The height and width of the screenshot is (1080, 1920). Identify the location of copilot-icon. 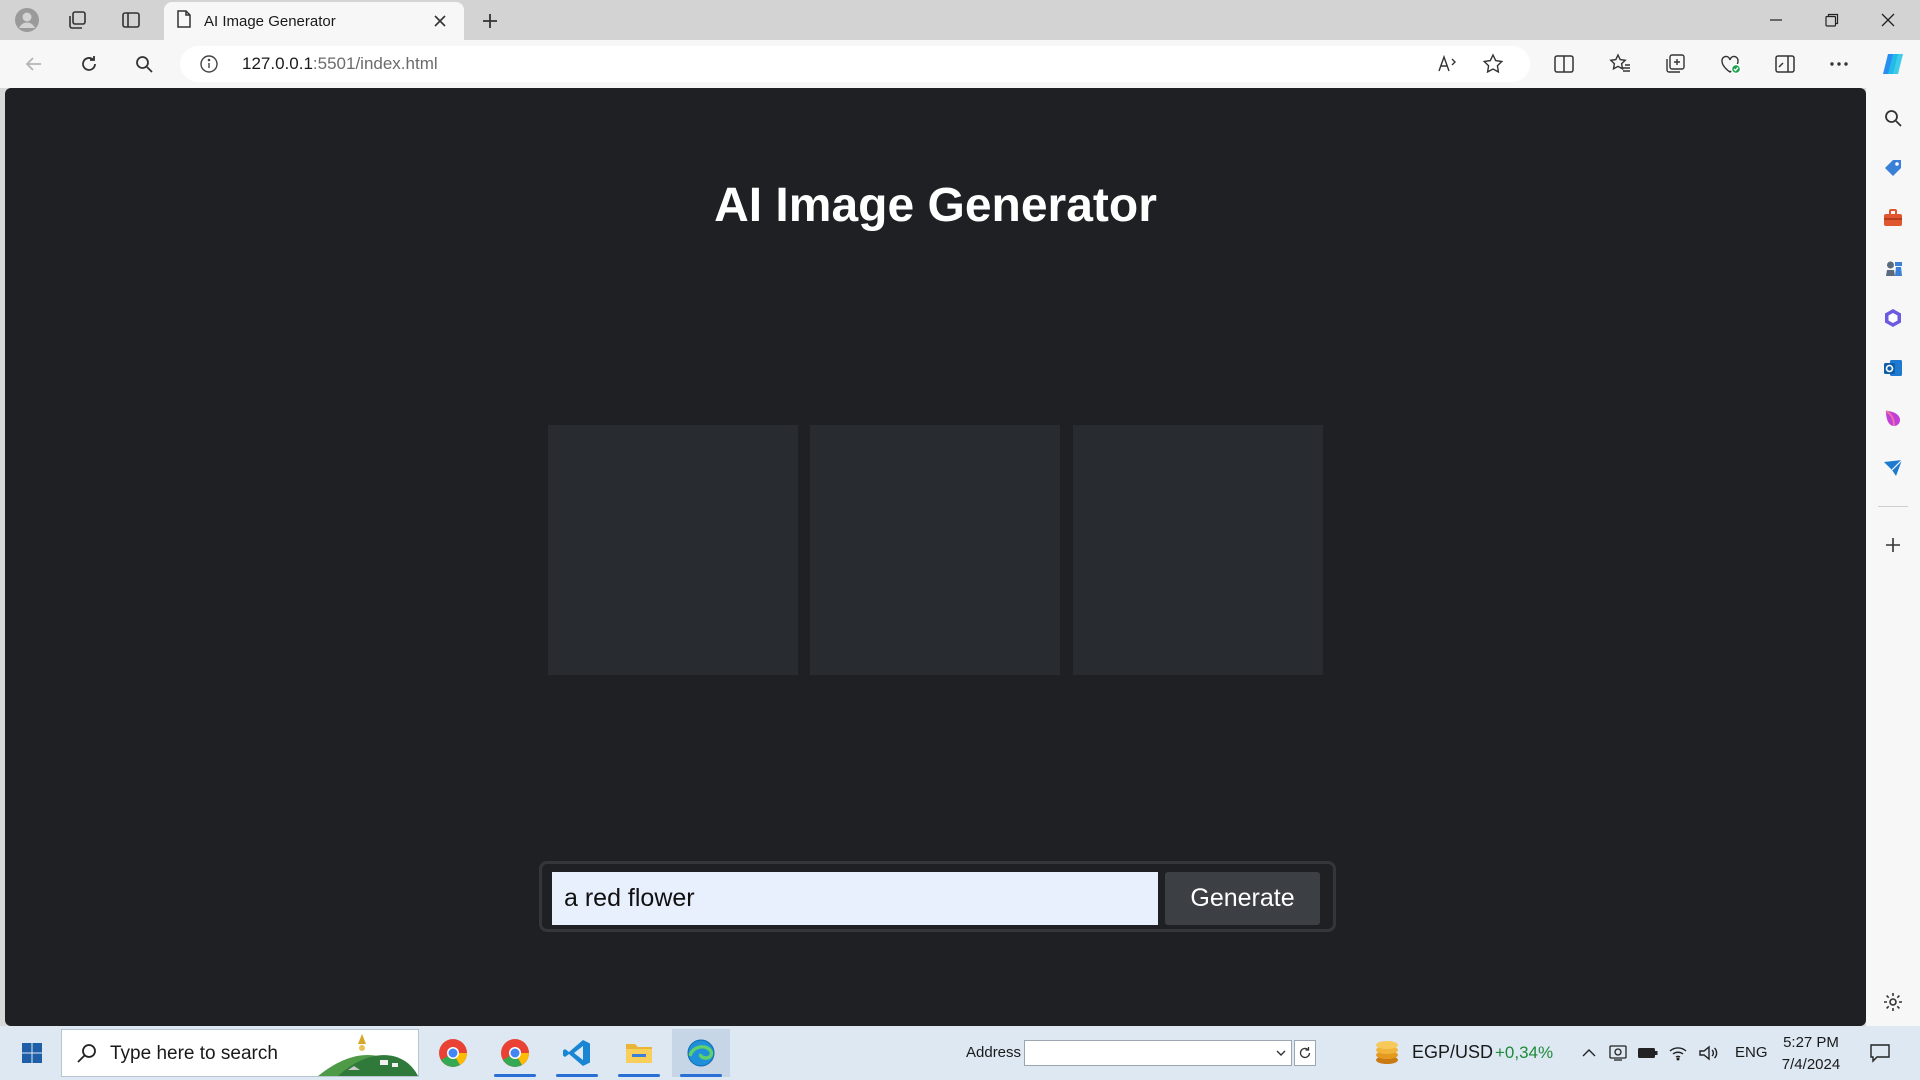
(1893, 64).